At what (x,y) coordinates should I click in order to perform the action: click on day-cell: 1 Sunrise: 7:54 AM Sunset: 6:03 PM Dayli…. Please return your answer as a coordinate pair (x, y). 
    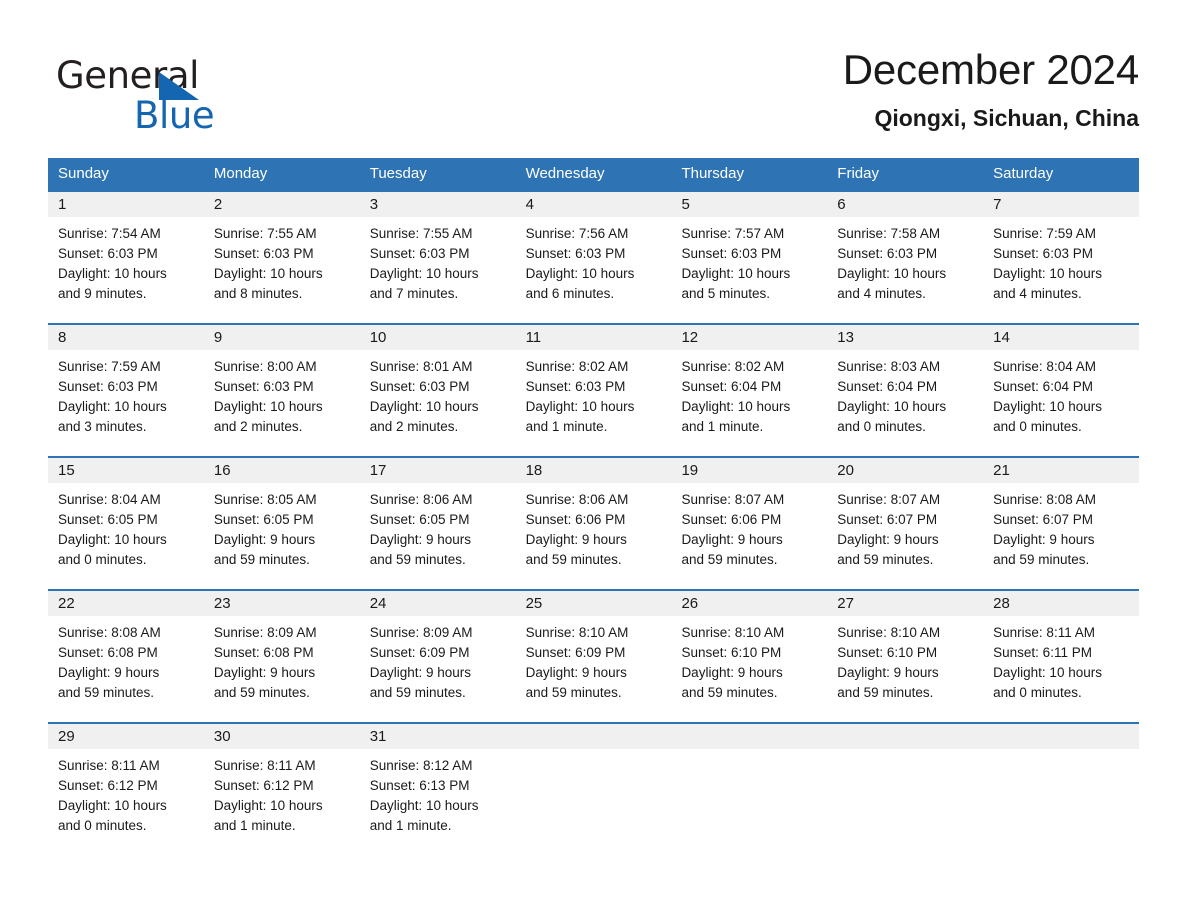
    Looking at the image, I should click on (126, 257).